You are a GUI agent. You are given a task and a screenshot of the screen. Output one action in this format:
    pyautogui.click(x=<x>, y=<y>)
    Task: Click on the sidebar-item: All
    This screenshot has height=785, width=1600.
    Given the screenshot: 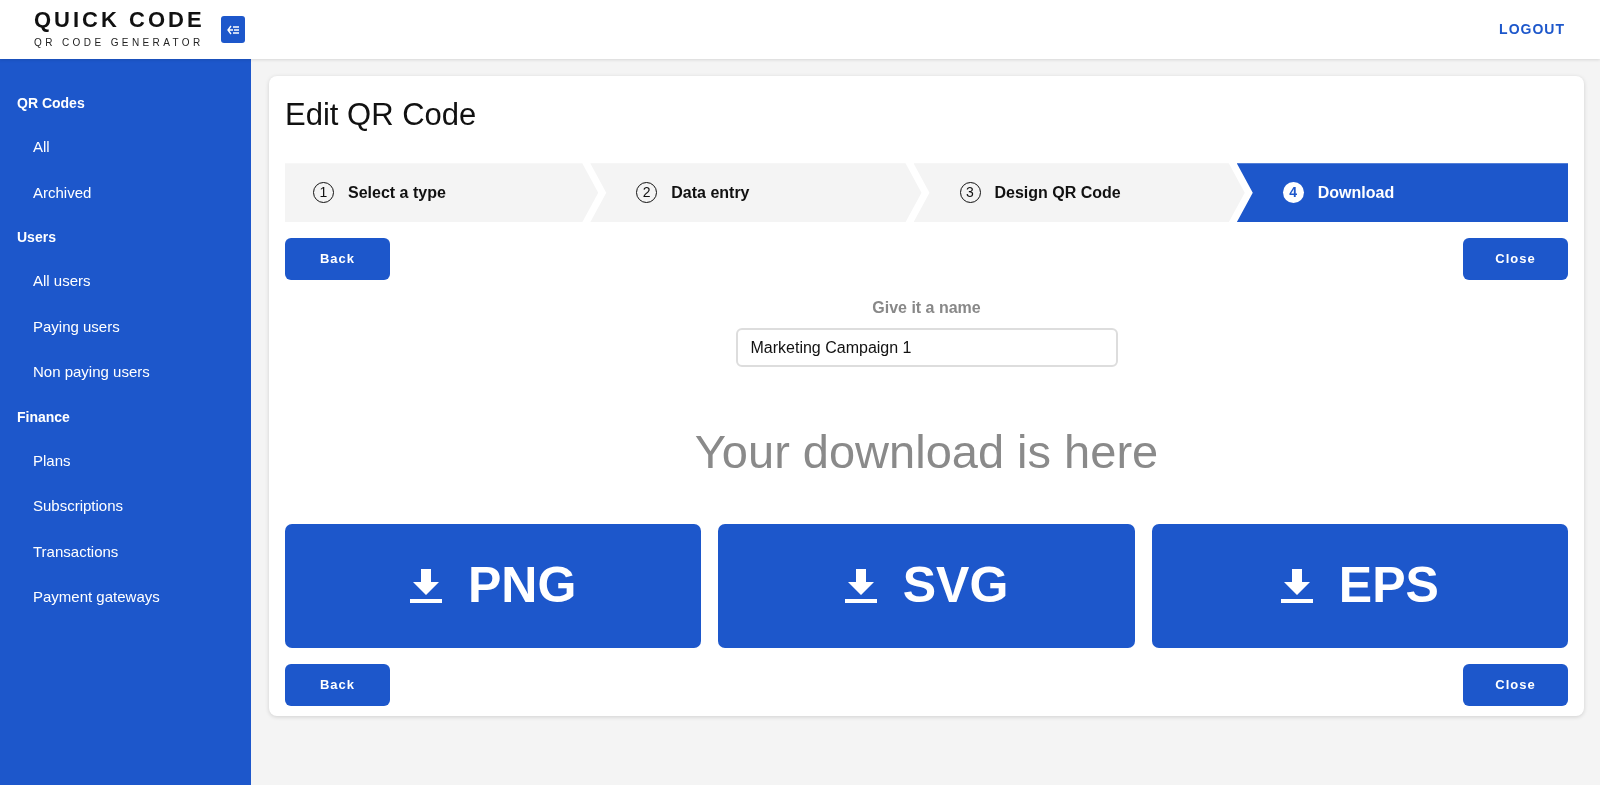 What is the action you would take?
    pyautogui.click(x=41, y=147)
    